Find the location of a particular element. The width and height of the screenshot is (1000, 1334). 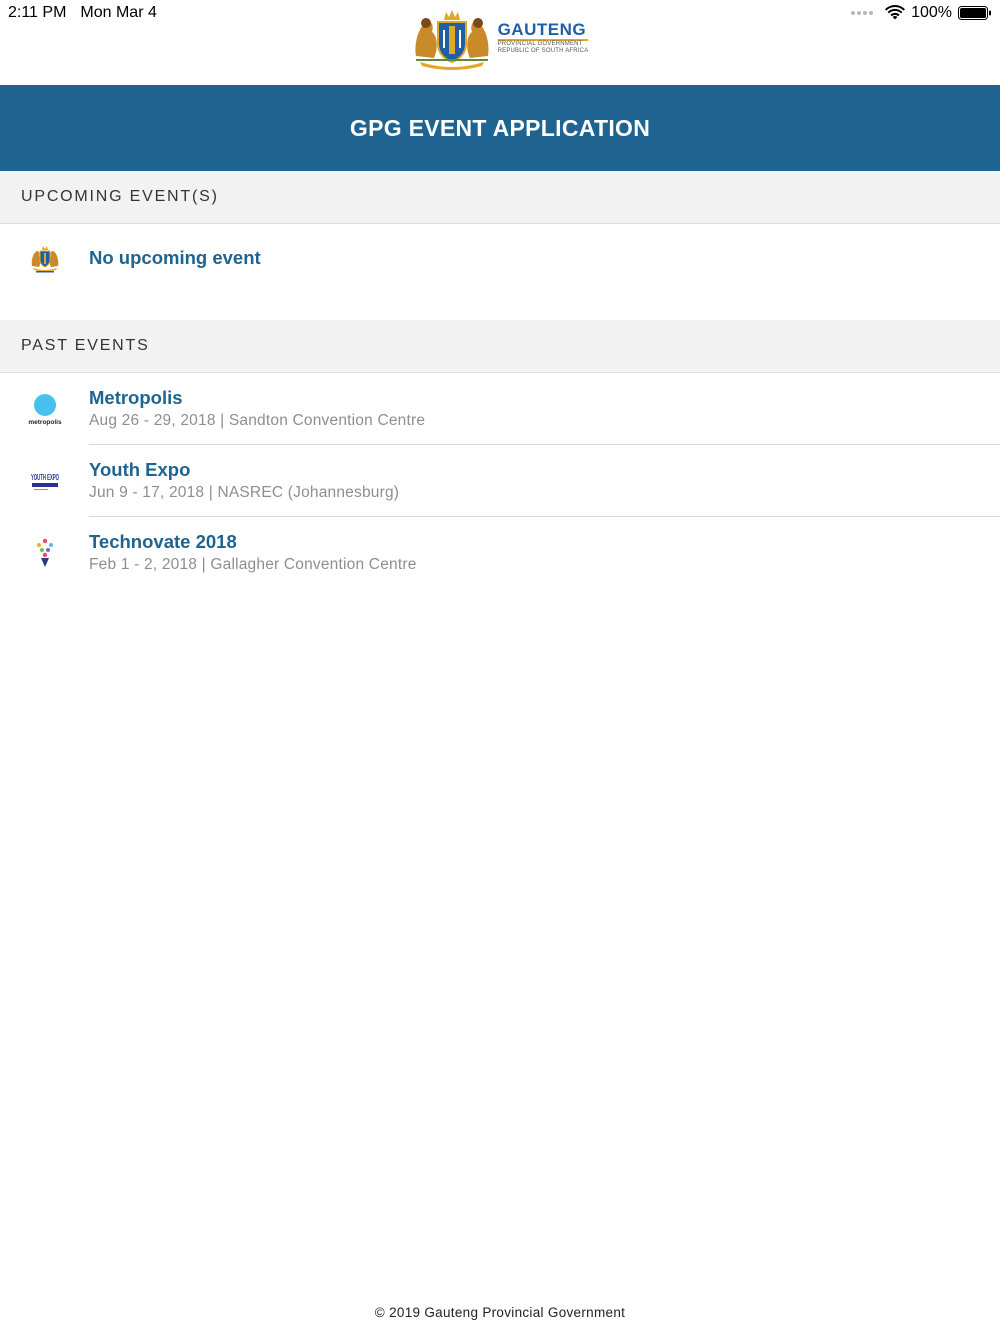

logo-subtitle-2: REPUBLIC OF SOUTH AFRICA is located at coordinates (543, 51).